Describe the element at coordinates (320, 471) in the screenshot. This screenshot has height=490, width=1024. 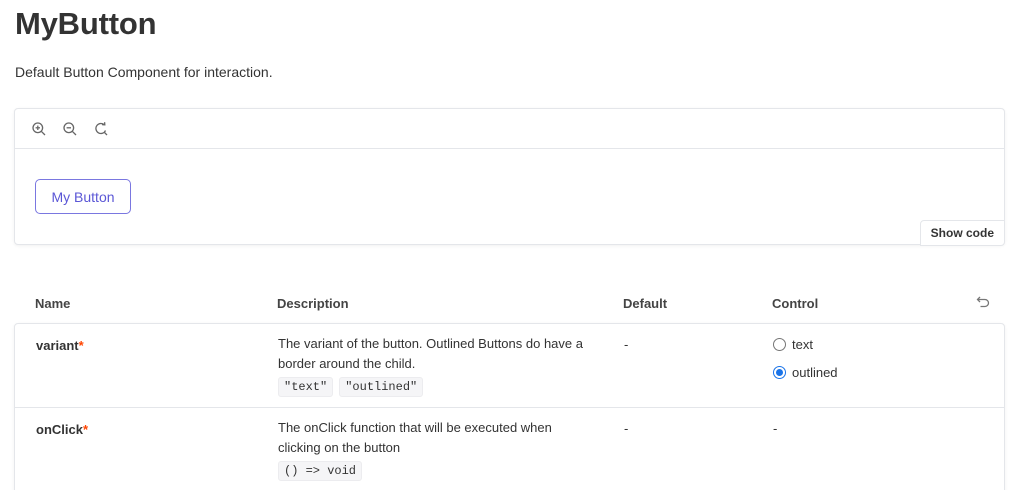
I see `type-chip: () => void` at that location.